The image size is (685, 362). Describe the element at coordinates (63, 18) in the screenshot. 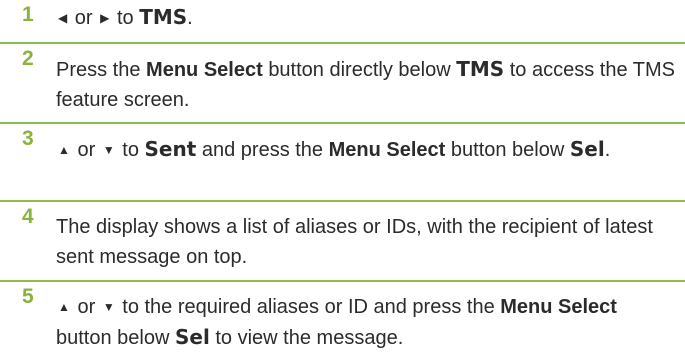

I see `left-arrow-icon: ◀` at that location.